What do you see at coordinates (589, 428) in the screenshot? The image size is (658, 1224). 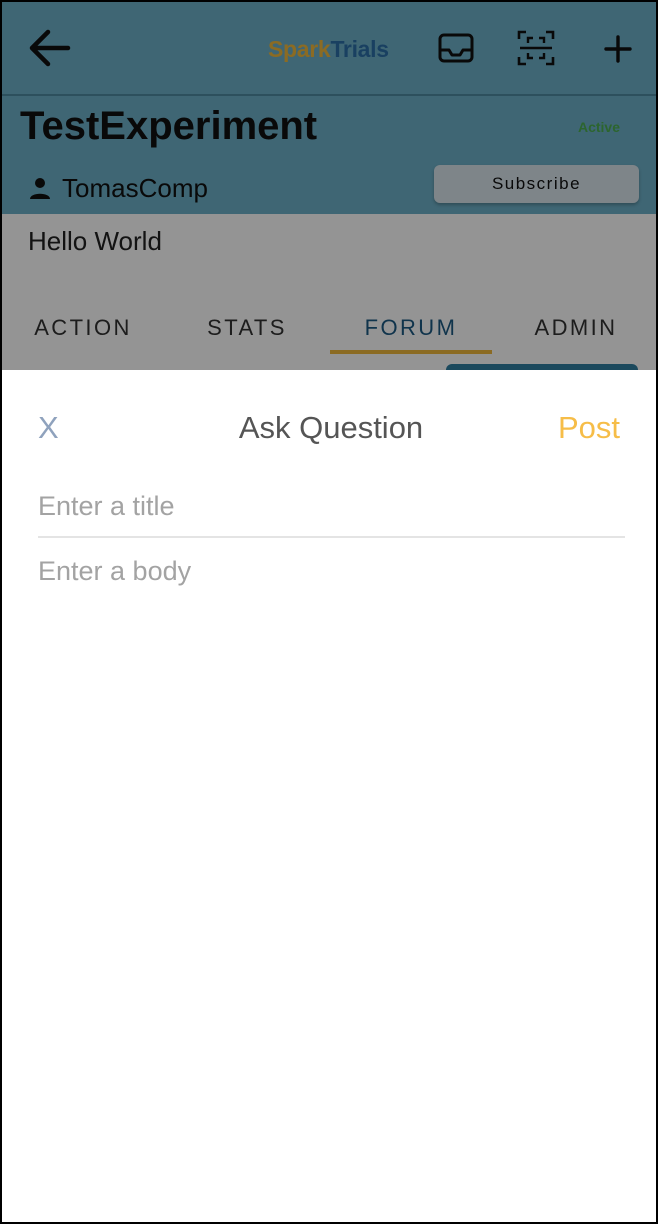 I see `post-button: Post` at bounding box center [589, 428].